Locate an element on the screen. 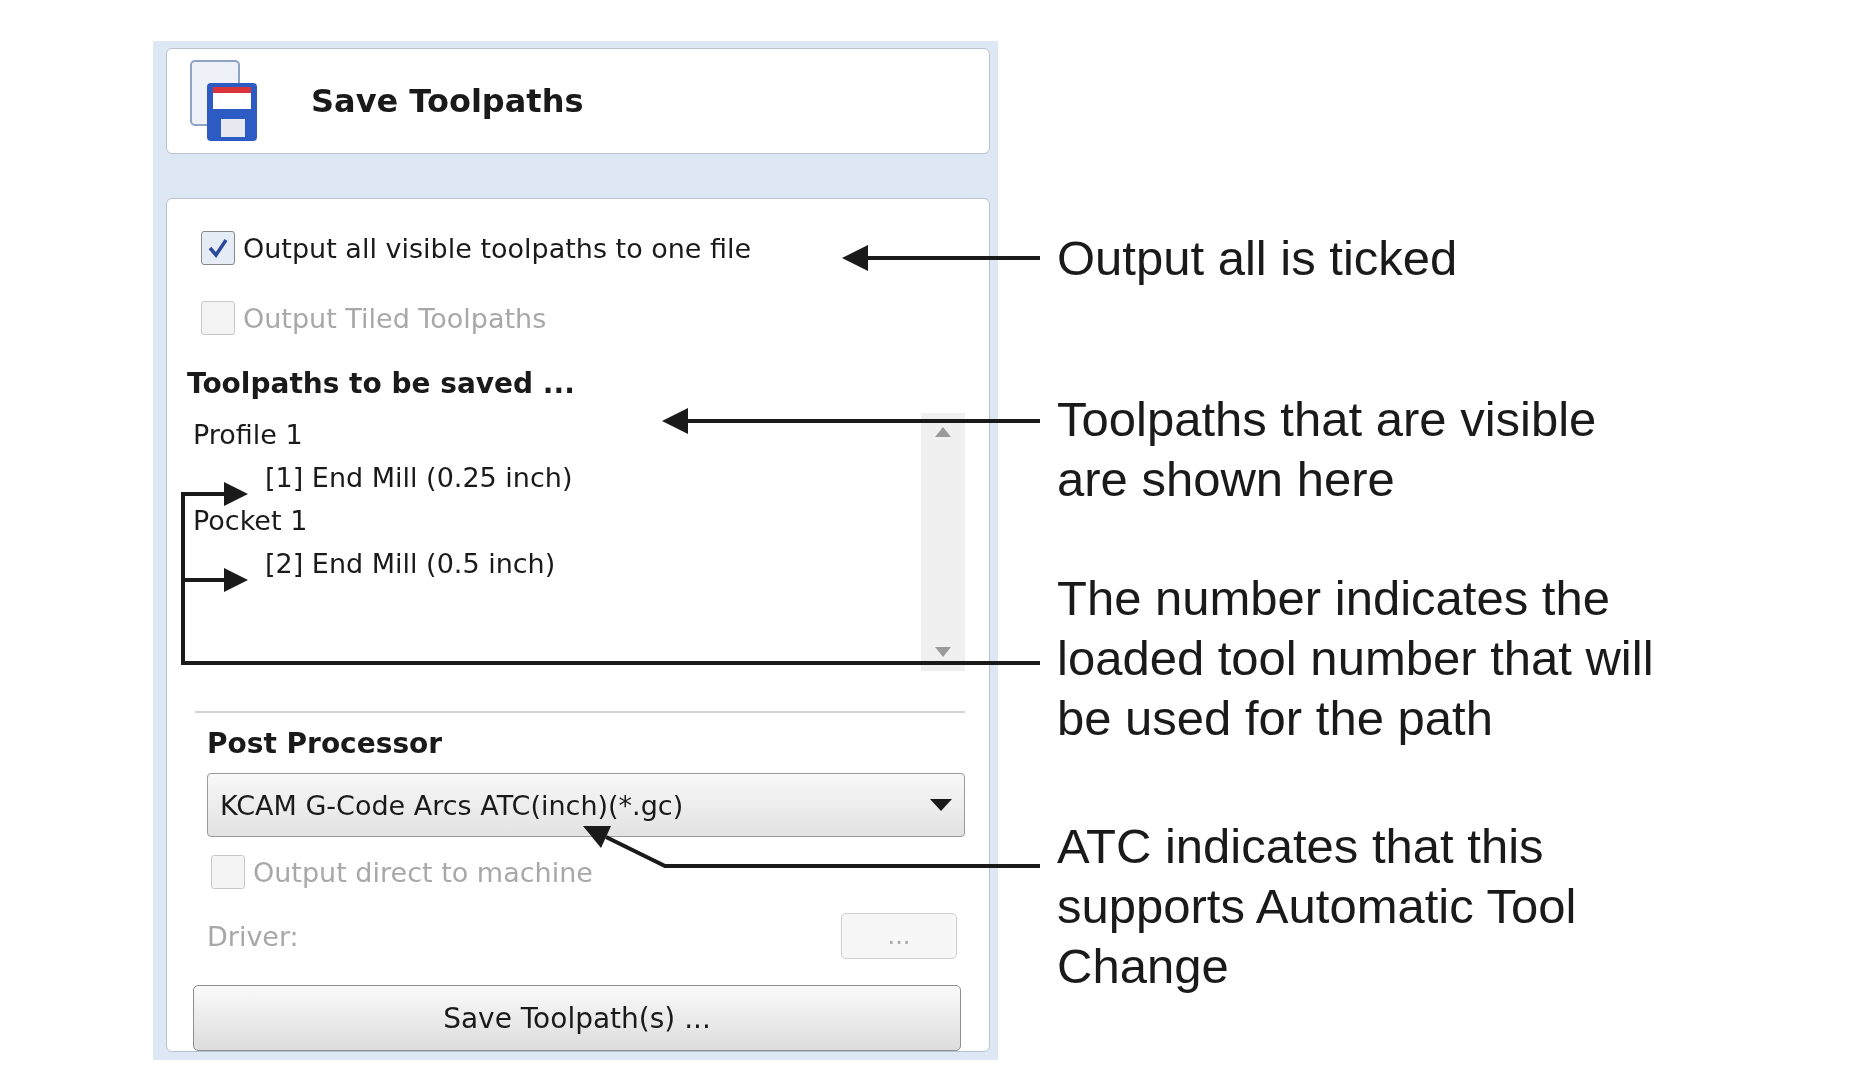 This screenshot has height=1080, width=1851. check-icon is located at coordinates (218, 248).